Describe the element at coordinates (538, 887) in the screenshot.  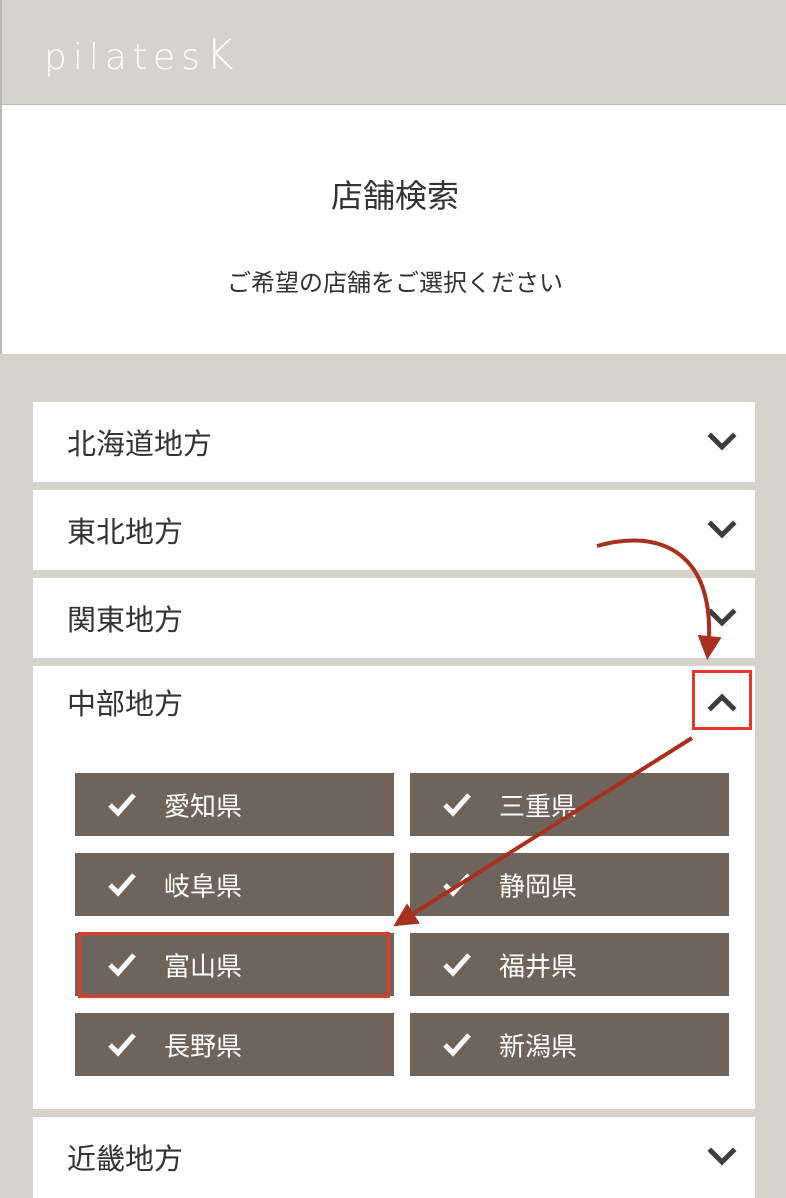
I see `prefecture-label: 静岡県` at that location.